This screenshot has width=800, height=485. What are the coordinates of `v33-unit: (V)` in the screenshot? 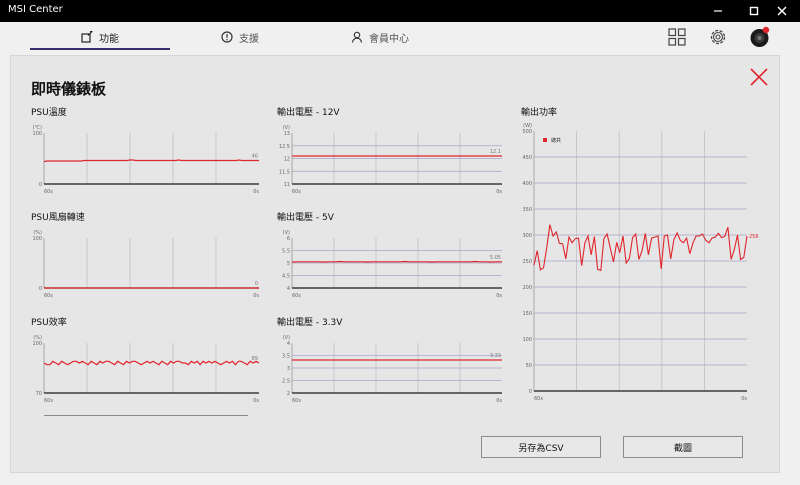 It's located at (286, 338).